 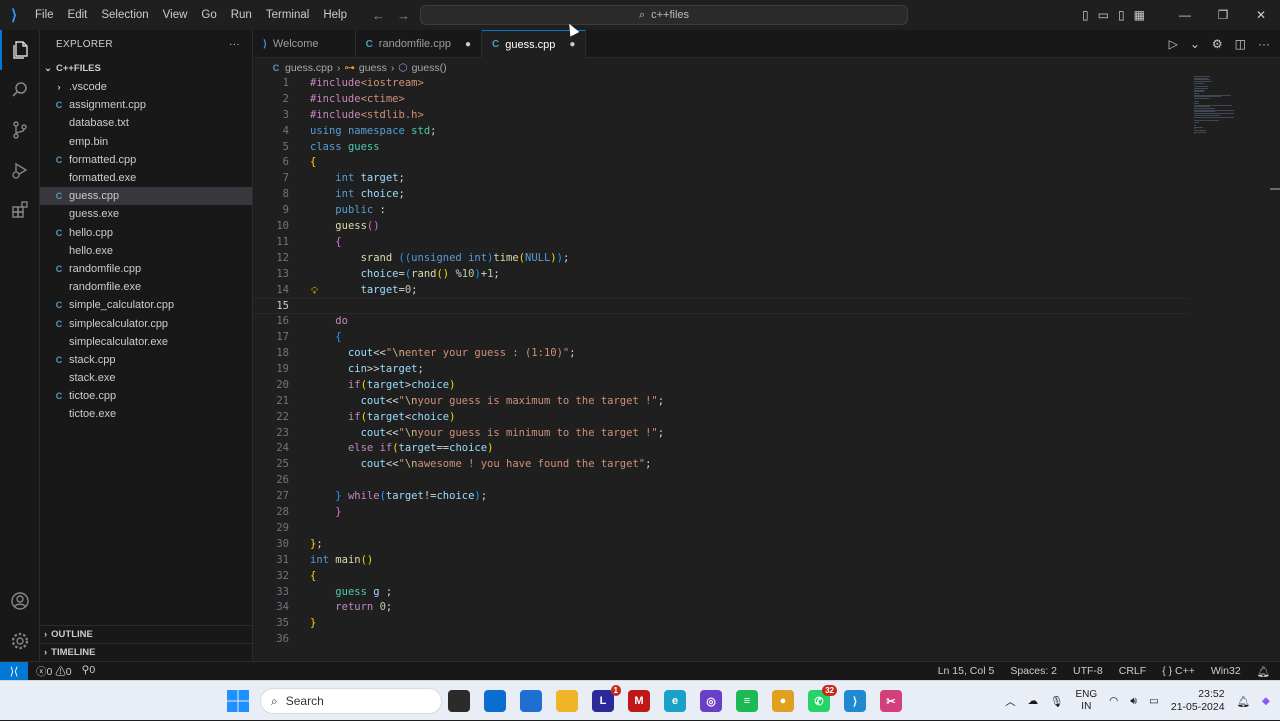 I want to click on cursor-position: Ln 15, Col 5, so click(x=966, y=671).